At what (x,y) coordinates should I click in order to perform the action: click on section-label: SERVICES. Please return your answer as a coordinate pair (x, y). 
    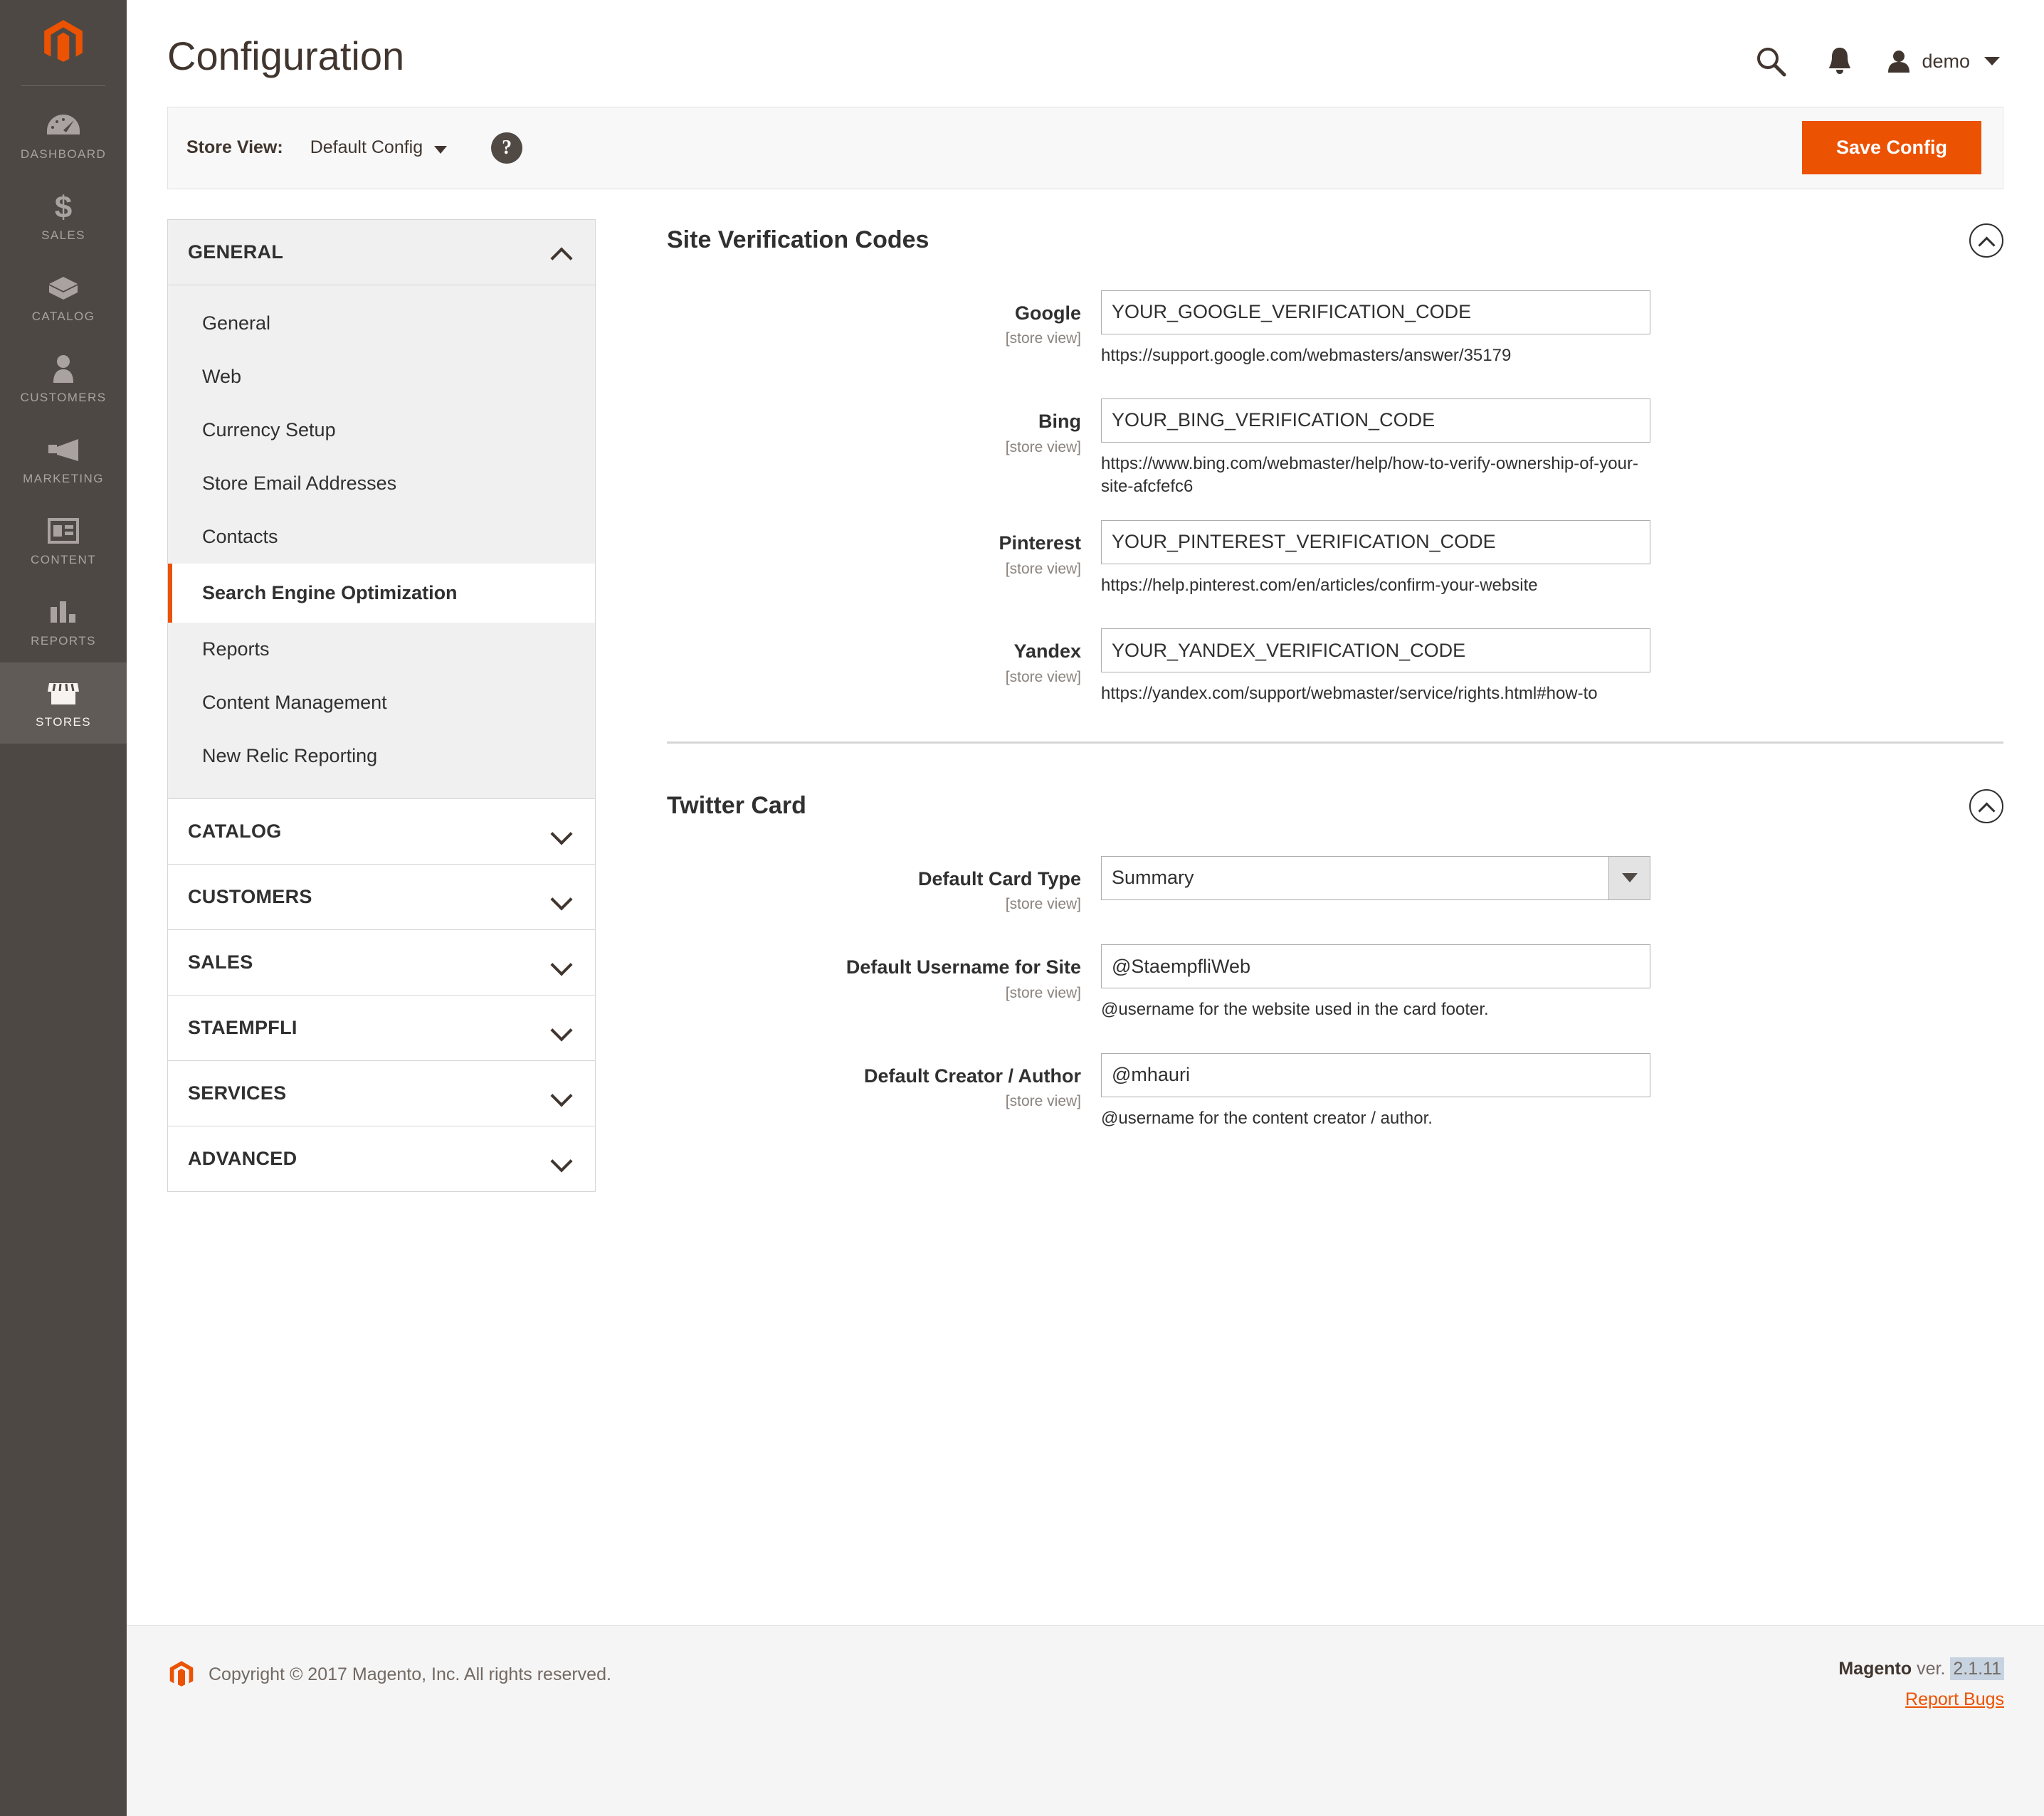
    Looking at the image, I should click on (237, 1093).